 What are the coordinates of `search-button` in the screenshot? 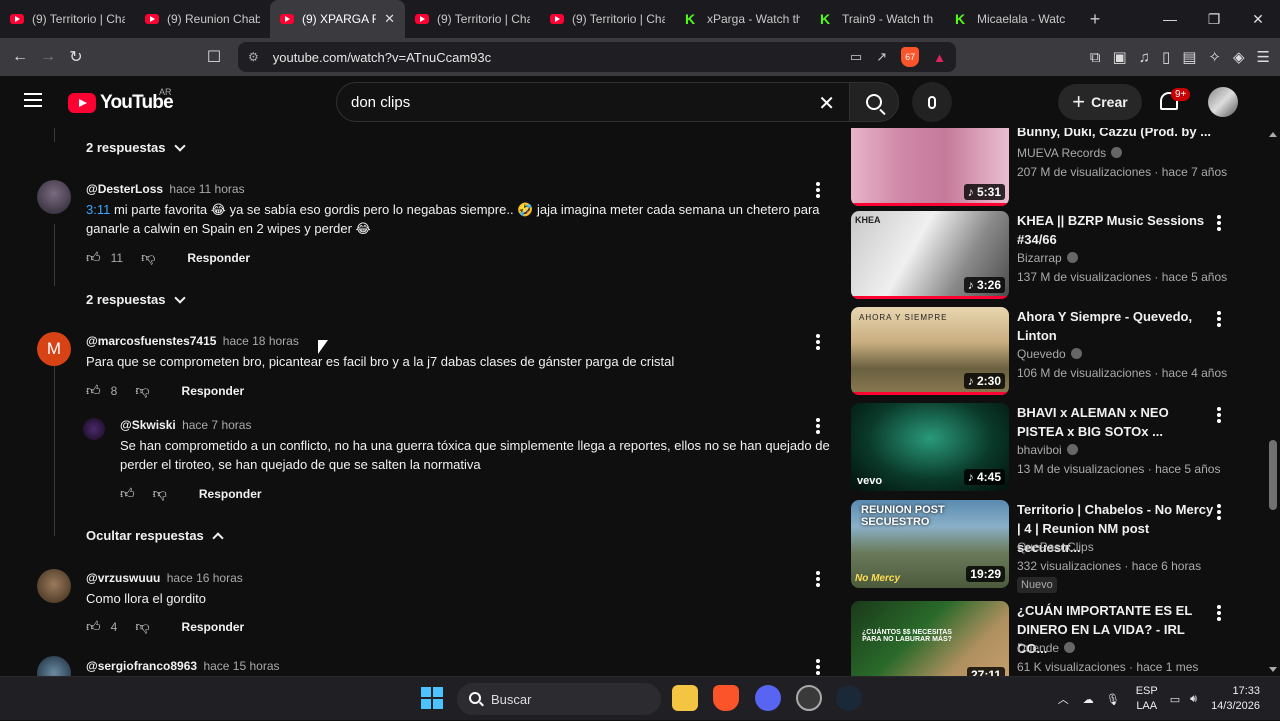 It's located at (874, 102).